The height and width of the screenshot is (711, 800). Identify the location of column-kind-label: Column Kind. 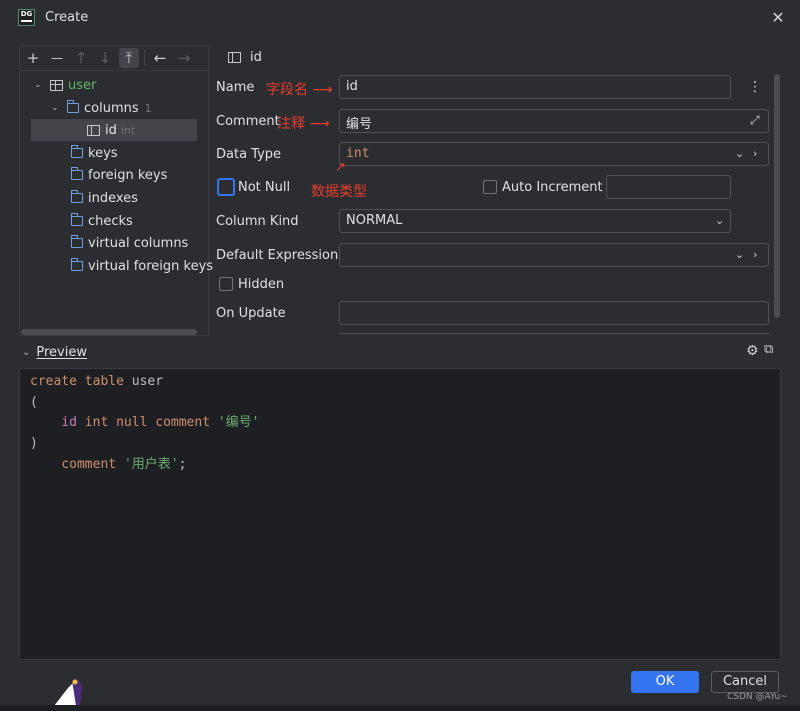
(257, 221).